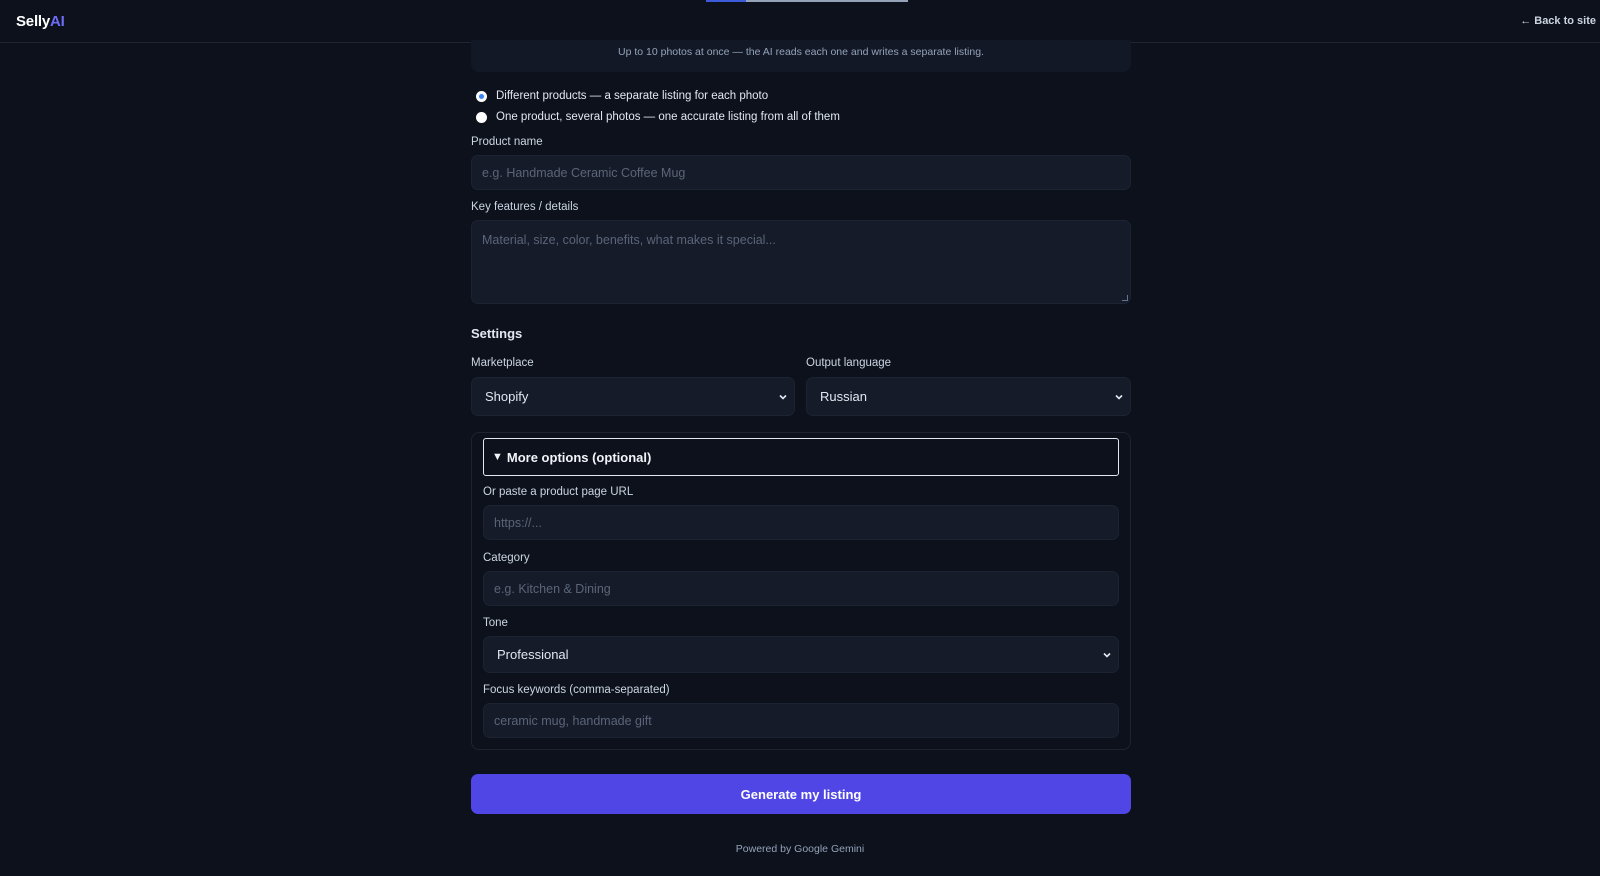 This screenshot has width=1600, height=876. Describe the element at coordinates (579, 457) in the screenshot. I see `more-options-label: More options (optional)` at that location.